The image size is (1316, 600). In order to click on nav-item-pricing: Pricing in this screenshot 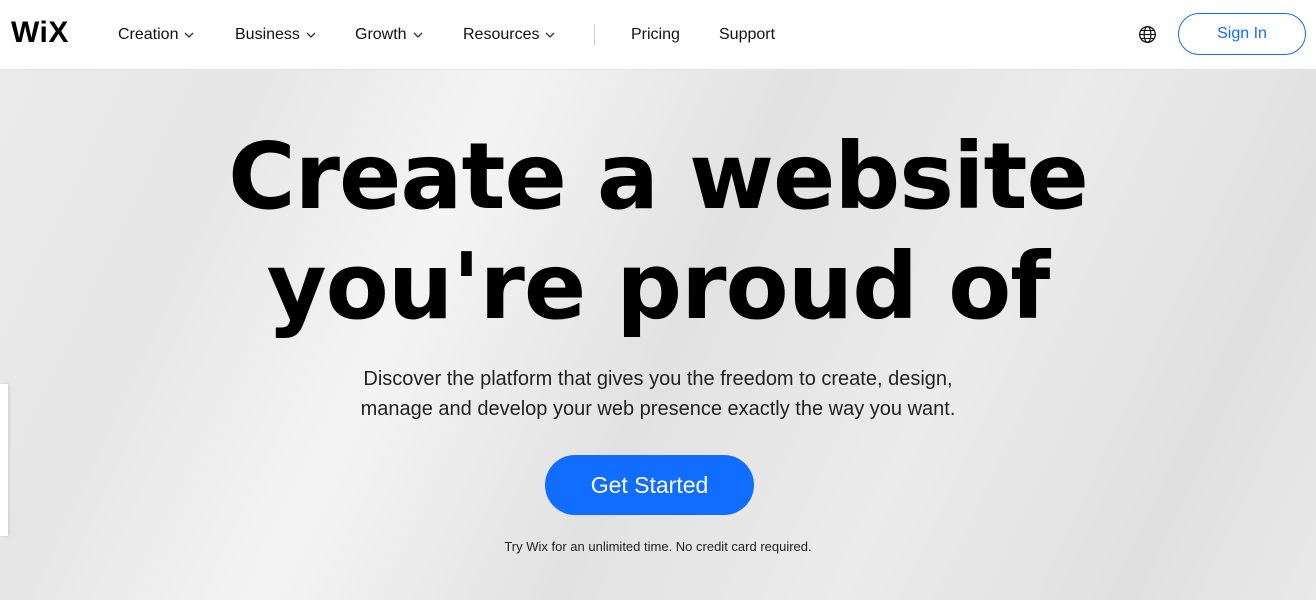, I will do `click(655, 35)`.